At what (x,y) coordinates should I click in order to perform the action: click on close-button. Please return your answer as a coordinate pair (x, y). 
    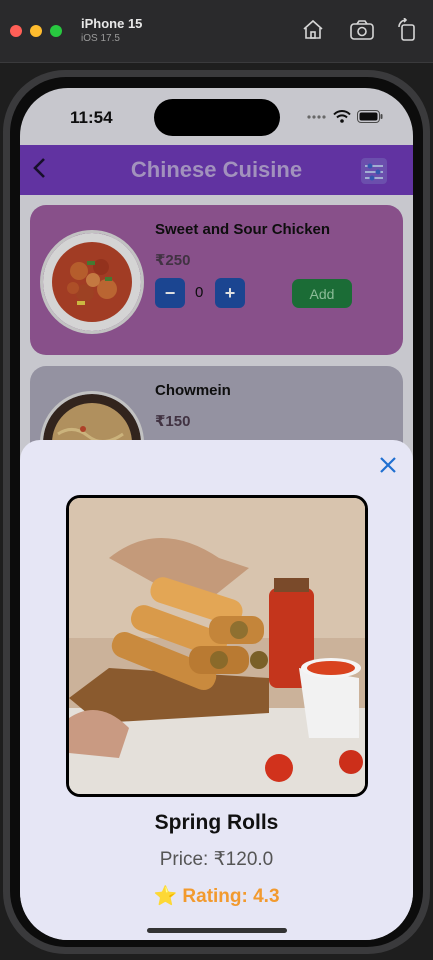
    Looking at the image, I should click on (388, 465).